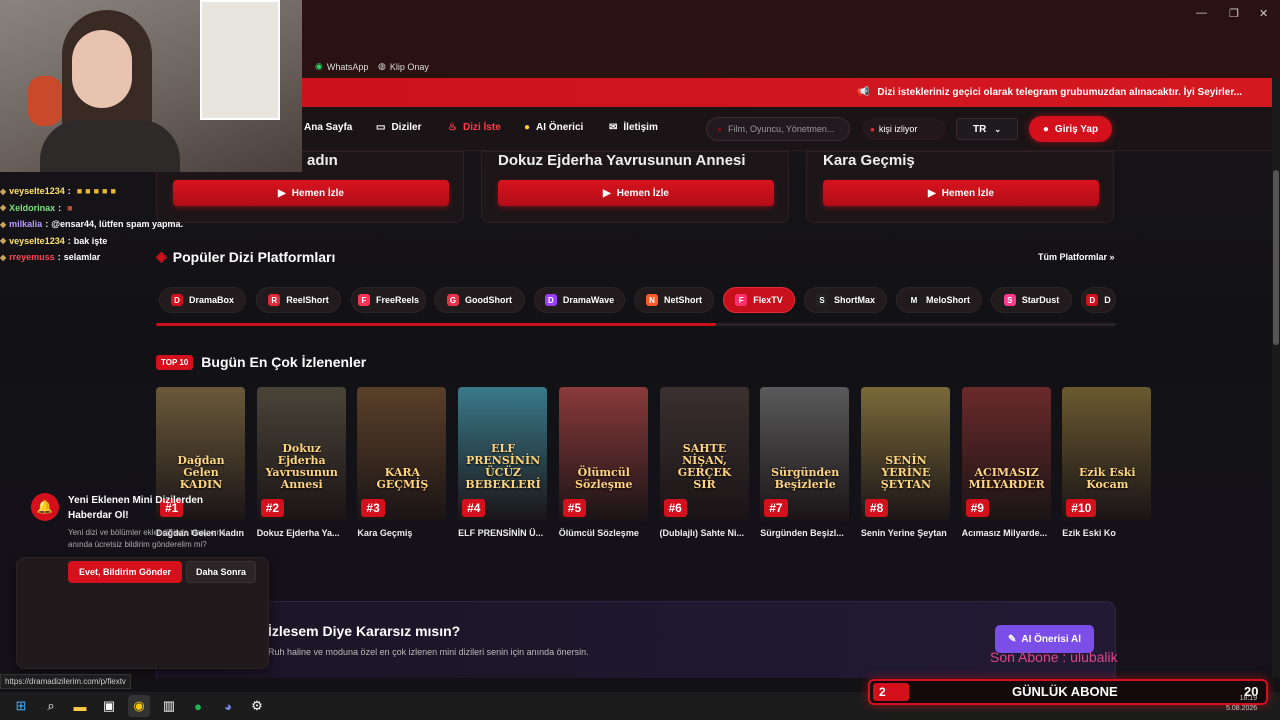 The image size is (1280, 720). I want to click on nav-label: Ana Sayfa, so click(328, 127).